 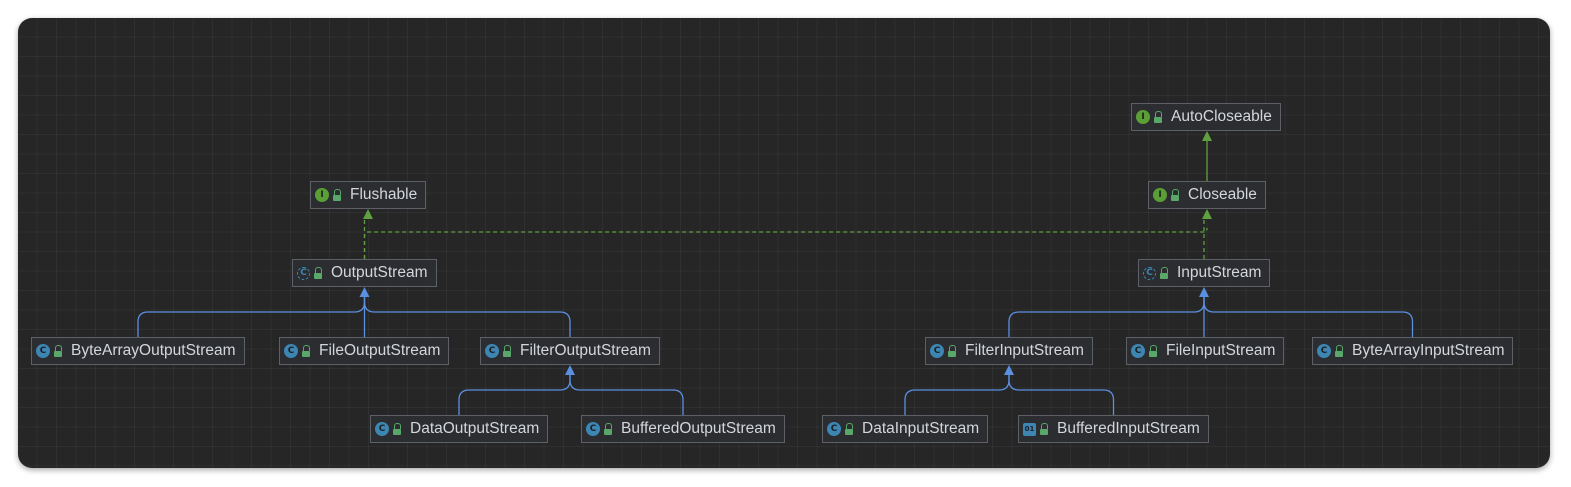 I want to click on node-dataoutputstream: C DataOutputStream, so click(x=459, y=429).